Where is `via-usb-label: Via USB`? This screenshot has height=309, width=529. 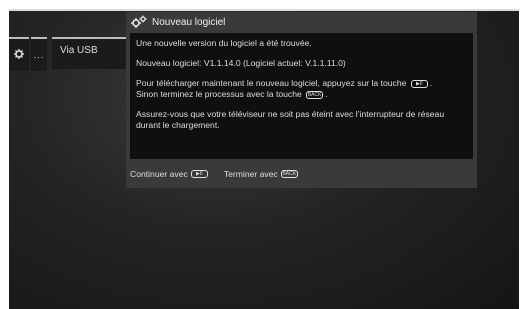
via-usb-label: Via USB is located at coordinates (79, 50).